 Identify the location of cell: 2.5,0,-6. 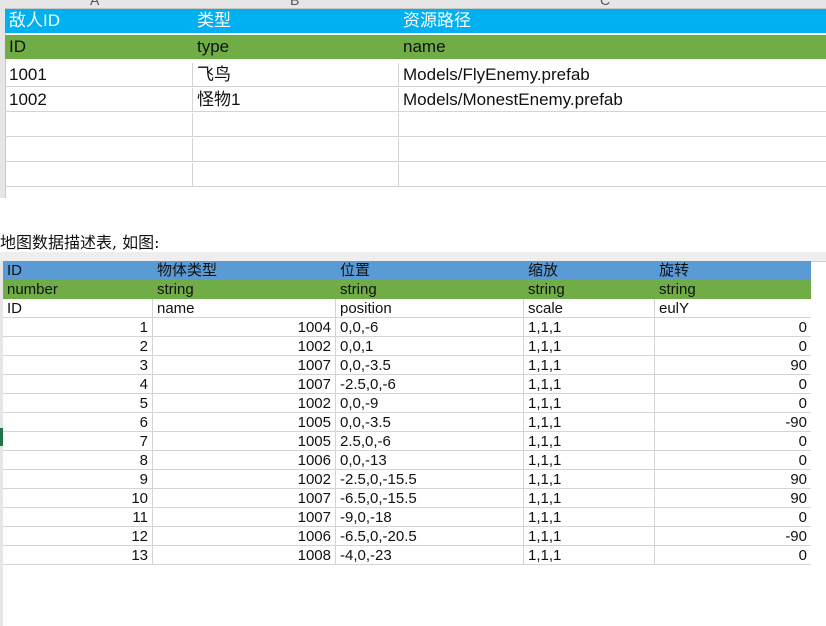
(430, 441).